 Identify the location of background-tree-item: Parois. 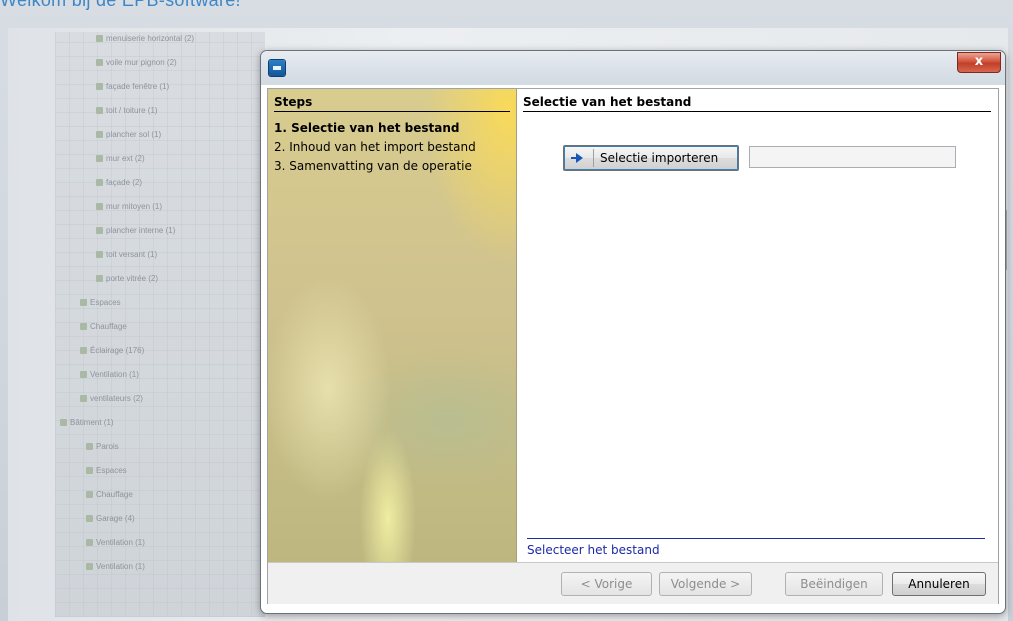
(102, 446).